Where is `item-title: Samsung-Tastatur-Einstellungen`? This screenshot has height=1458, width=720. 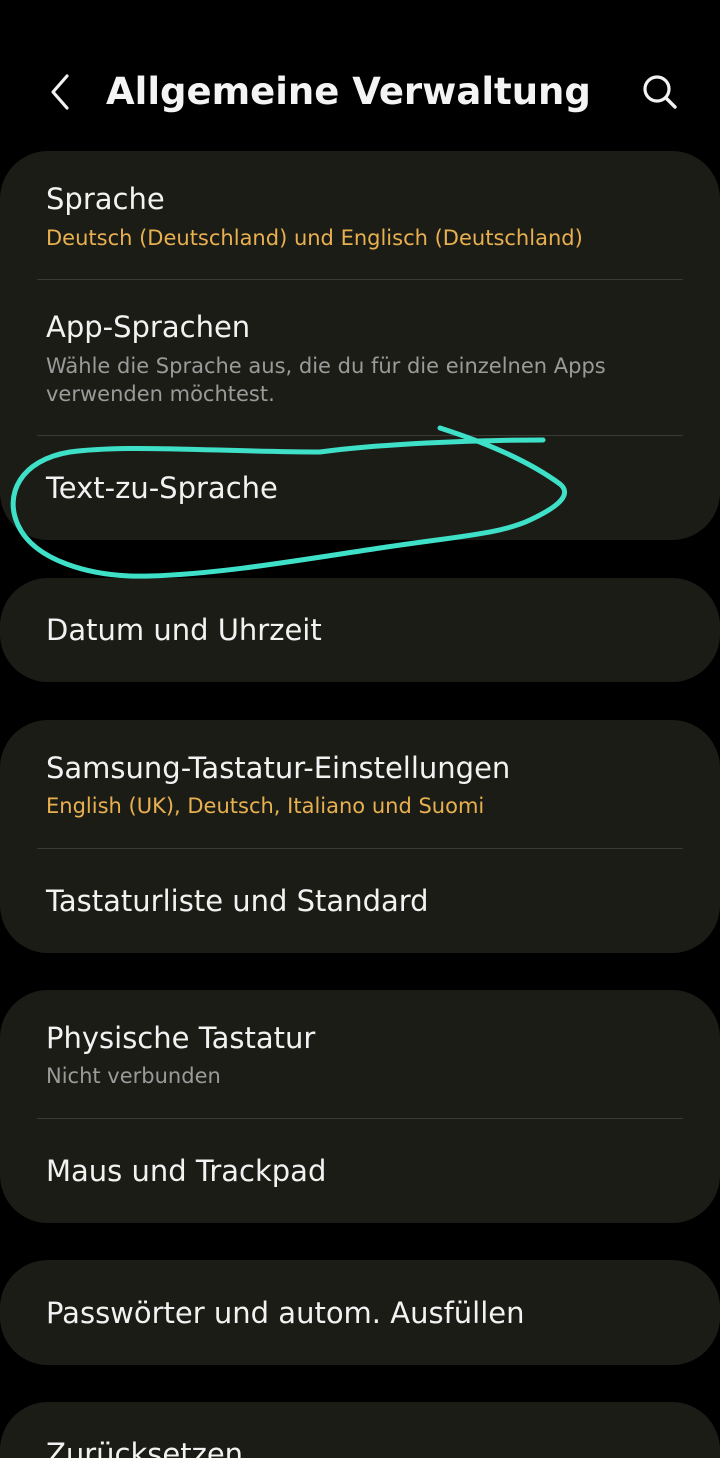
item-title: Samsung-Tastatur-Einstellungen is located at coordinates (278, 768).